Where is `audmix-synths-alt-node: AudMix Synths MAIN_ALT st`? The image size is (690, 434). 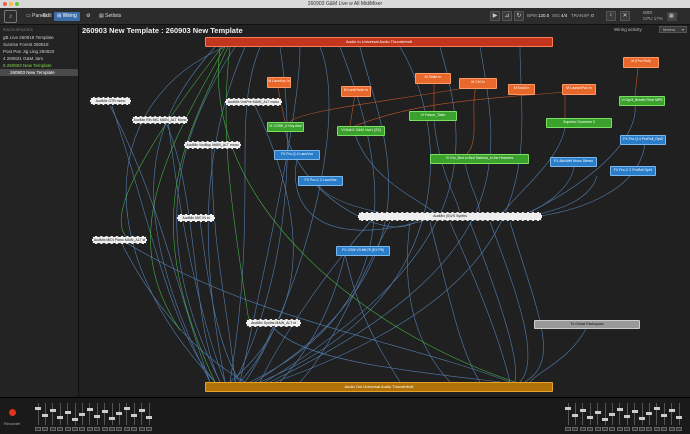
audmix-synths-alt-node: AudMix Synths MAIN_ALT st is located at coordinates (273, 323).